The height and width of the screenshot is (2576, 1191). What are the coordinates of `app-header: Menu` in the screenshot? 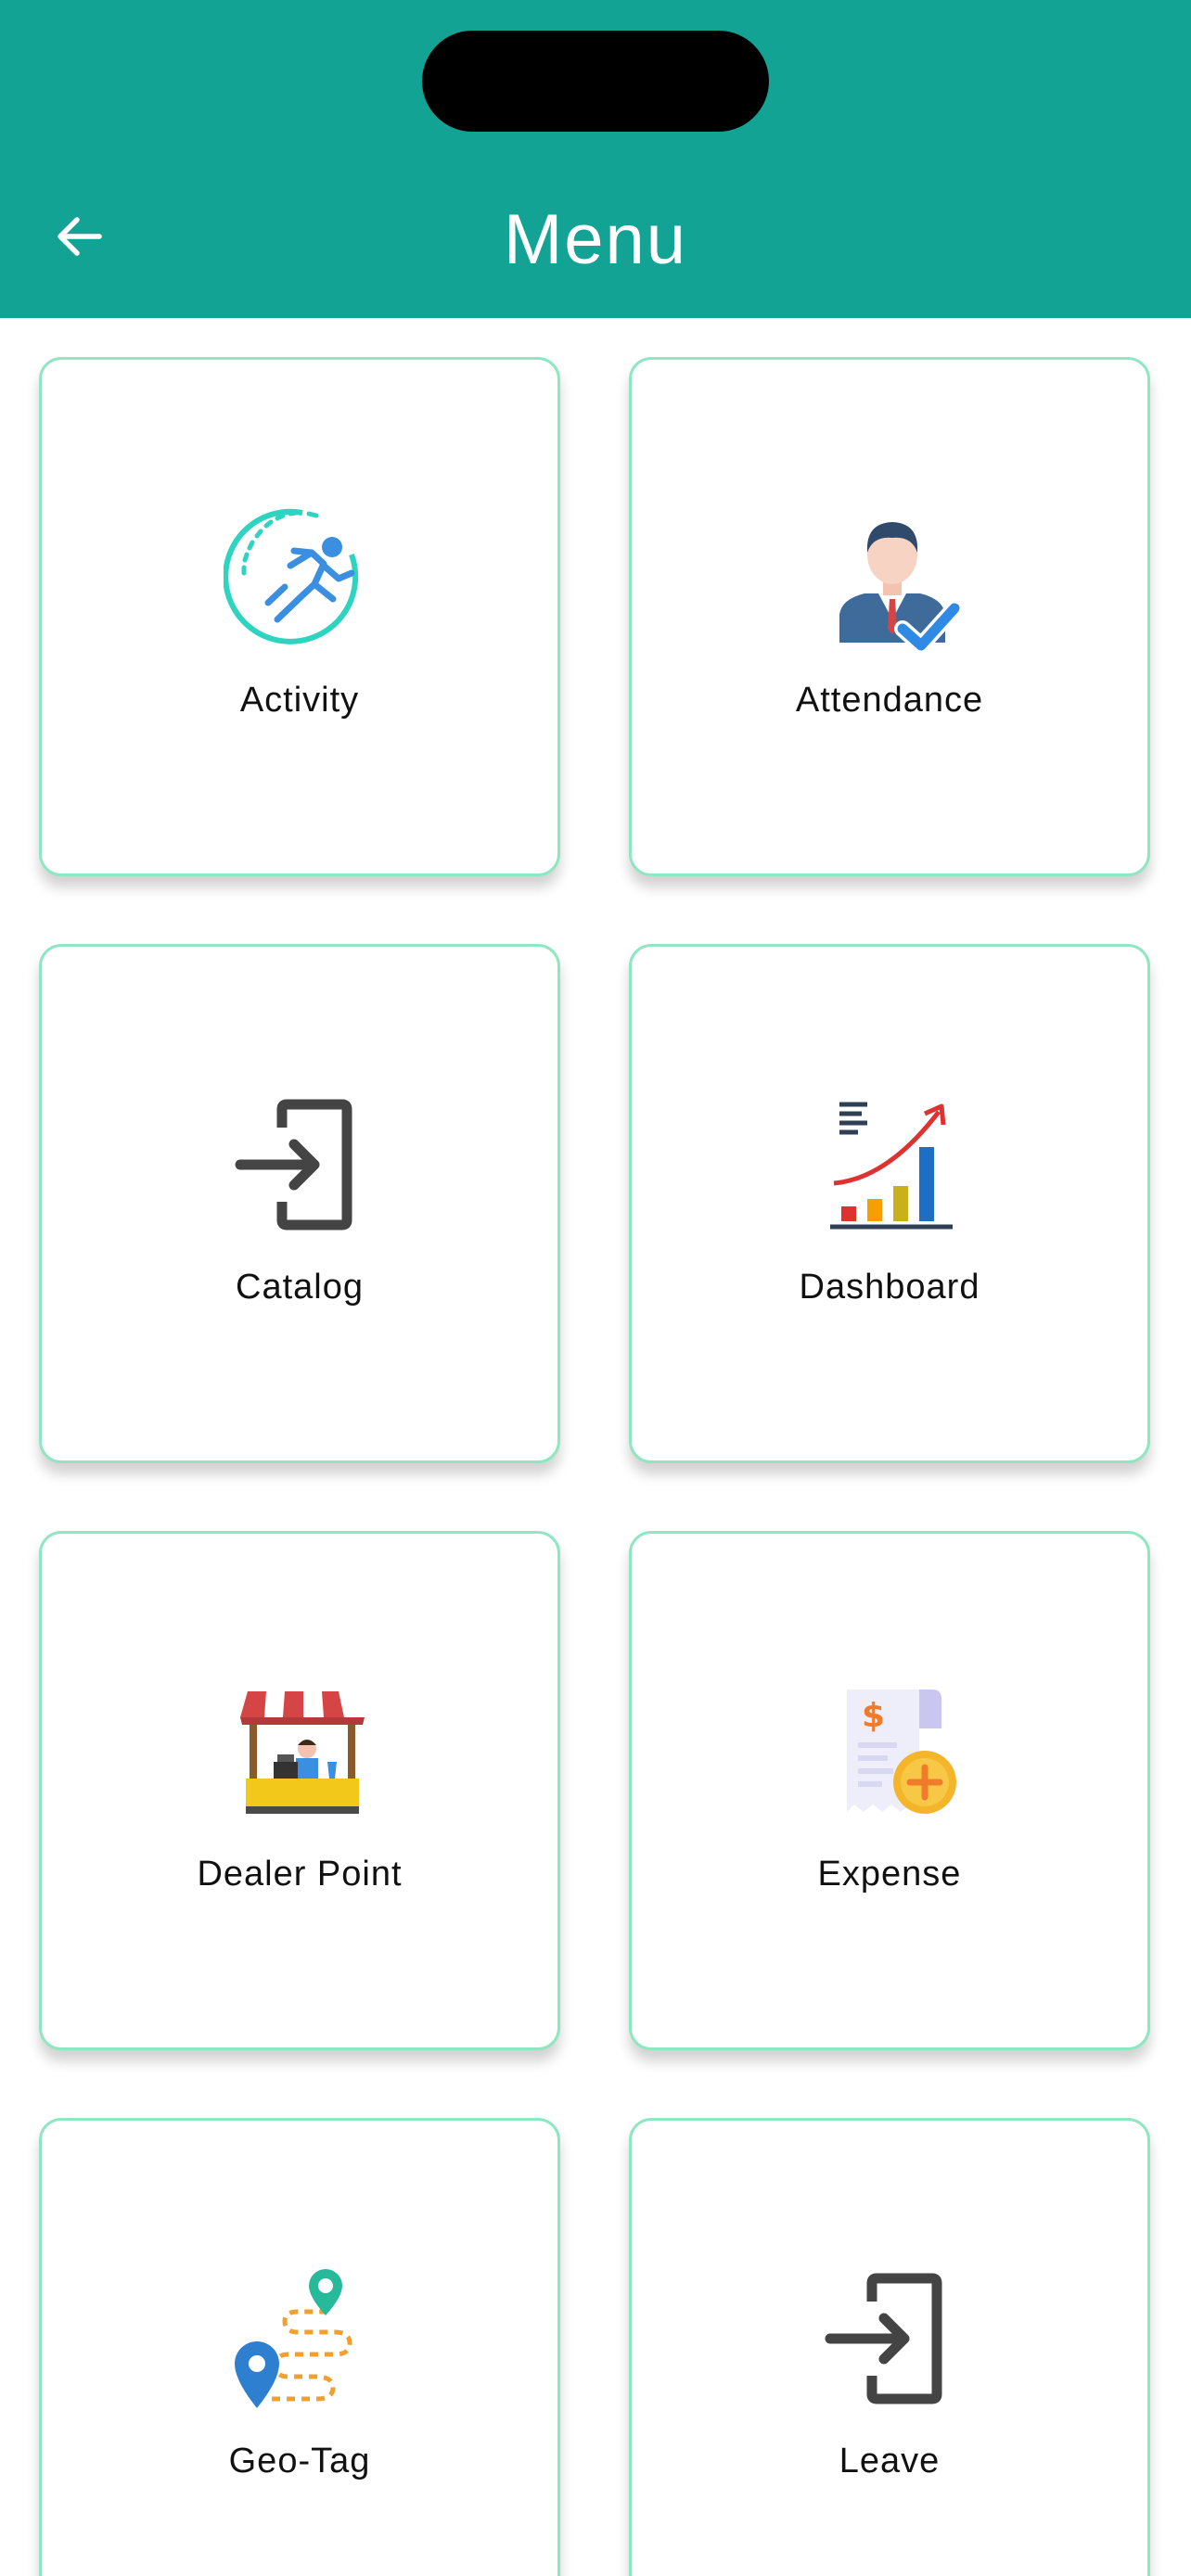 It's located at (595, 159).